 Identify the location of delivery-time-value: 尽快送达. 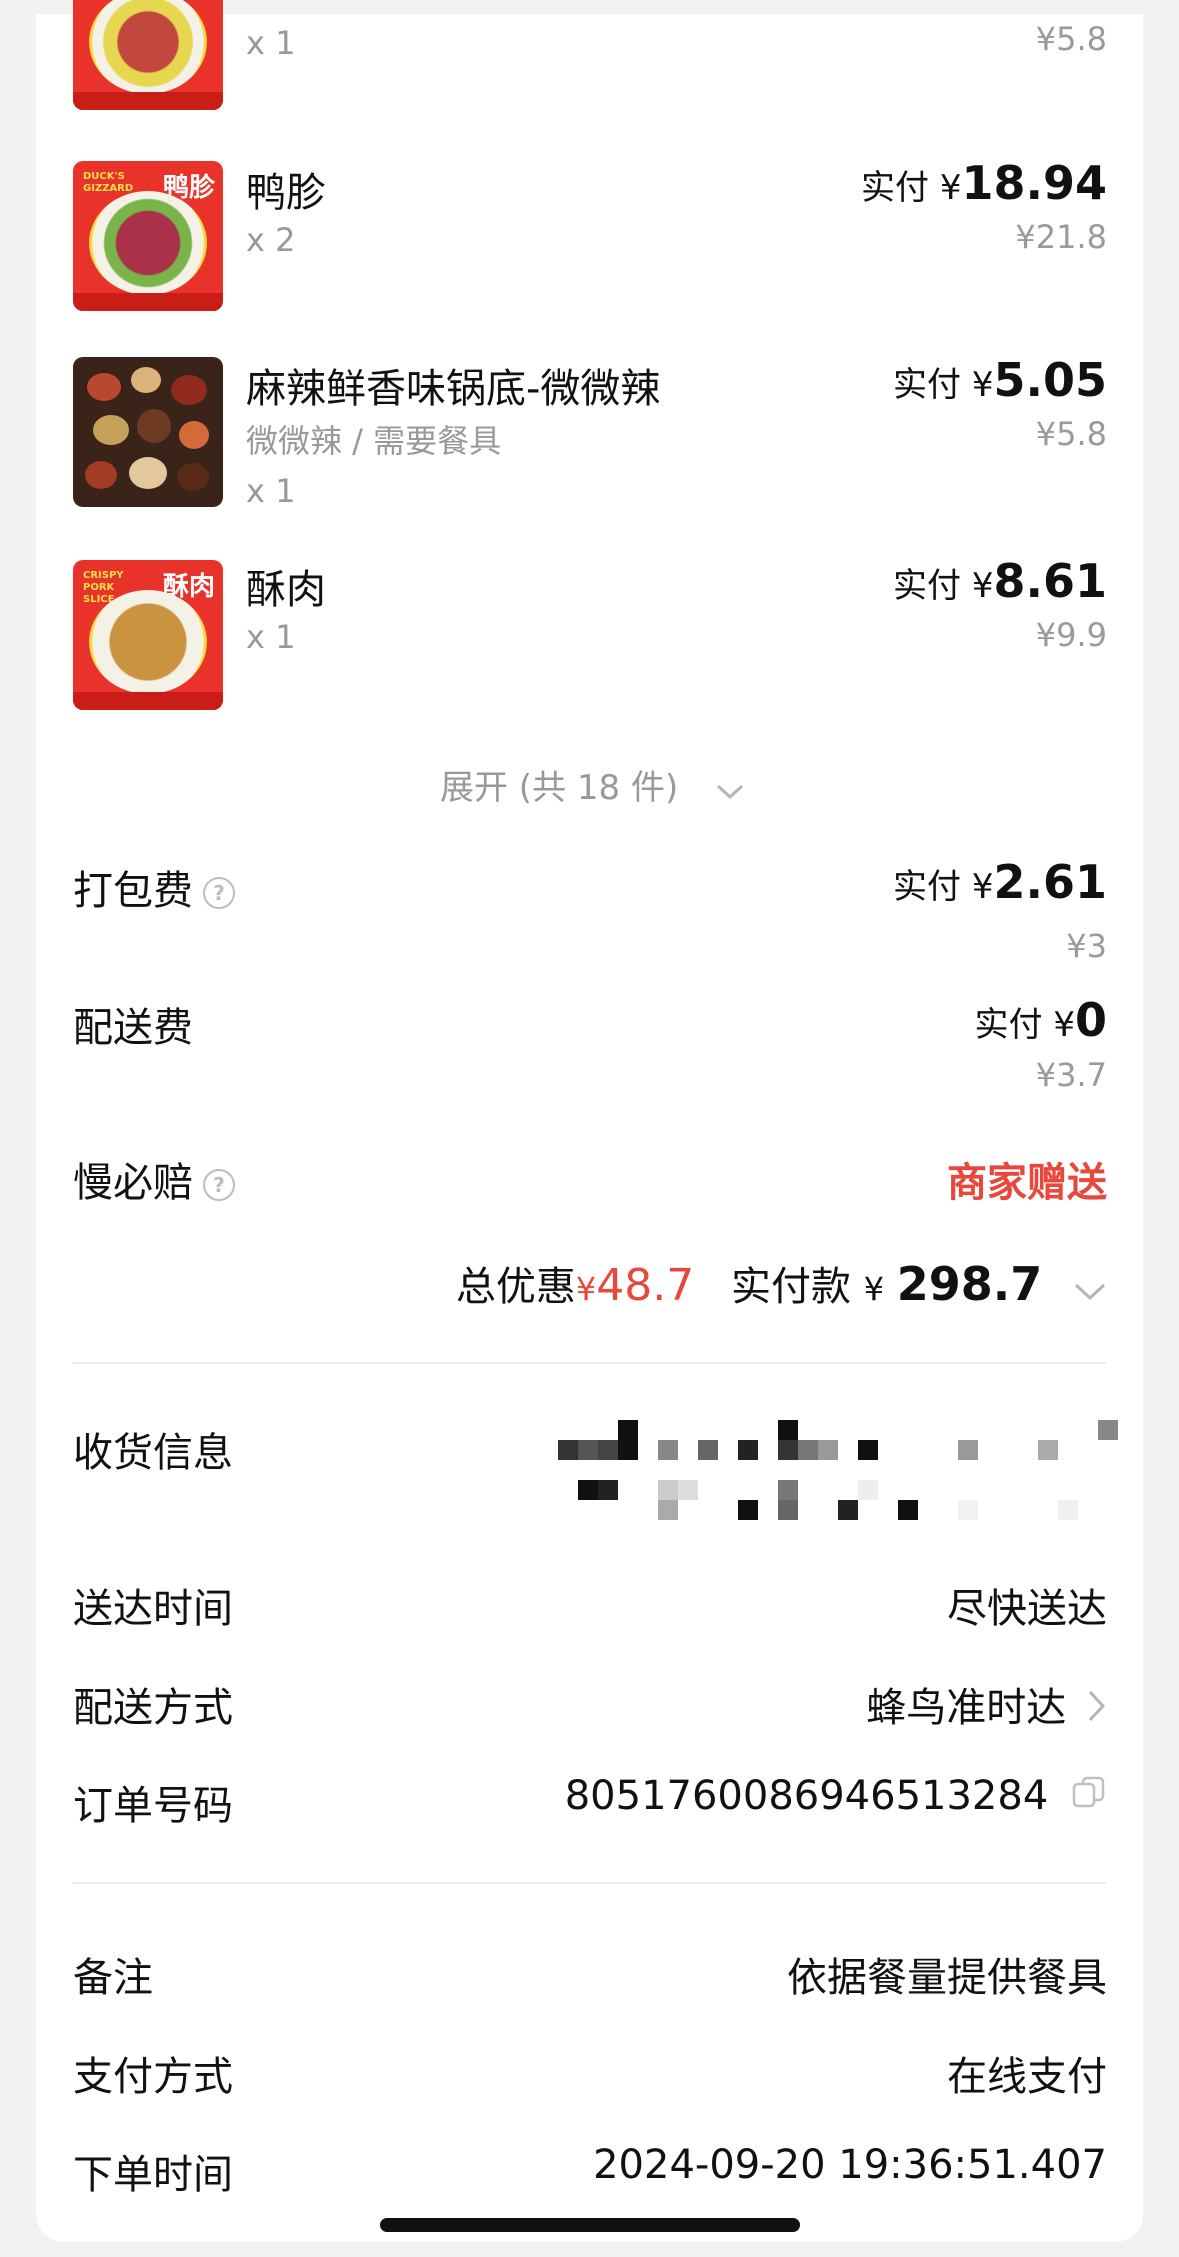
(1027, 1609).